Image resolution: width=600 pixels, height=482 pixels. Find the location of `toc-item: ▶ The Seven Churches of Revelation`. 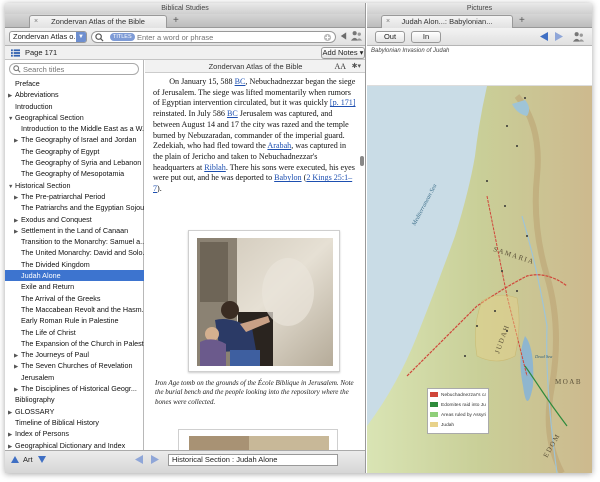

toc-item: ▶ The Seven Churches of Revelation is located at coordinates (74, 365).